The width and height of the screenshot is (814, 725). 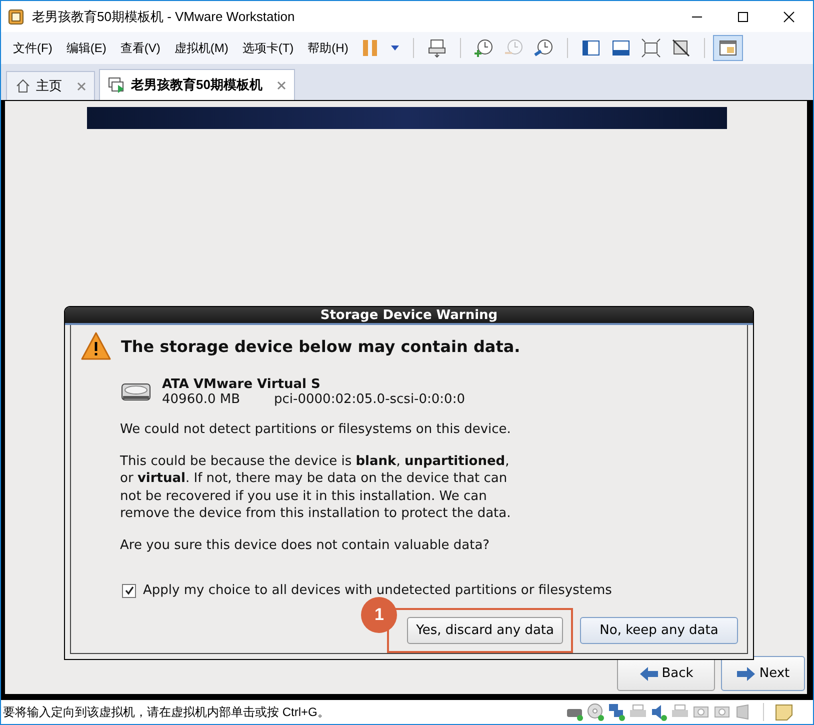 What do you see at coordinates (117, 85) in the screenshot?
I see `vm-running-icon` at bounding box center [117, 85].